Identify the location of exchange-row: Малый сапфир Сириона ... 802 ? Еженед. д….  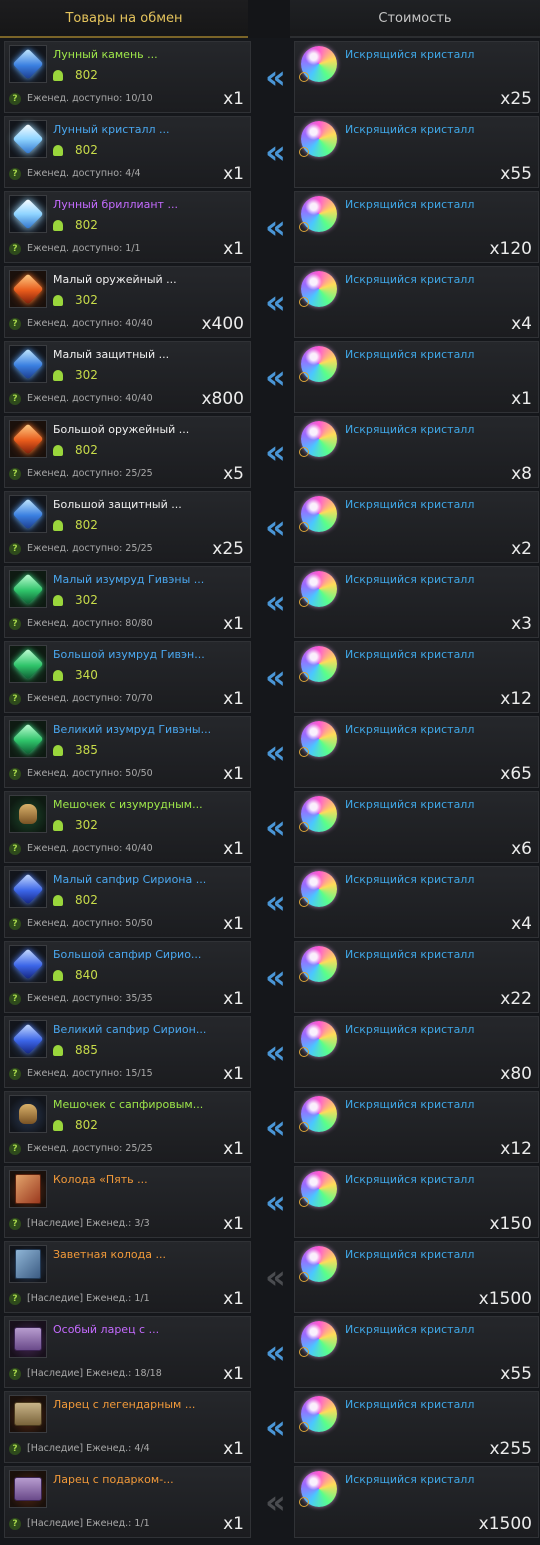
(270, 902).